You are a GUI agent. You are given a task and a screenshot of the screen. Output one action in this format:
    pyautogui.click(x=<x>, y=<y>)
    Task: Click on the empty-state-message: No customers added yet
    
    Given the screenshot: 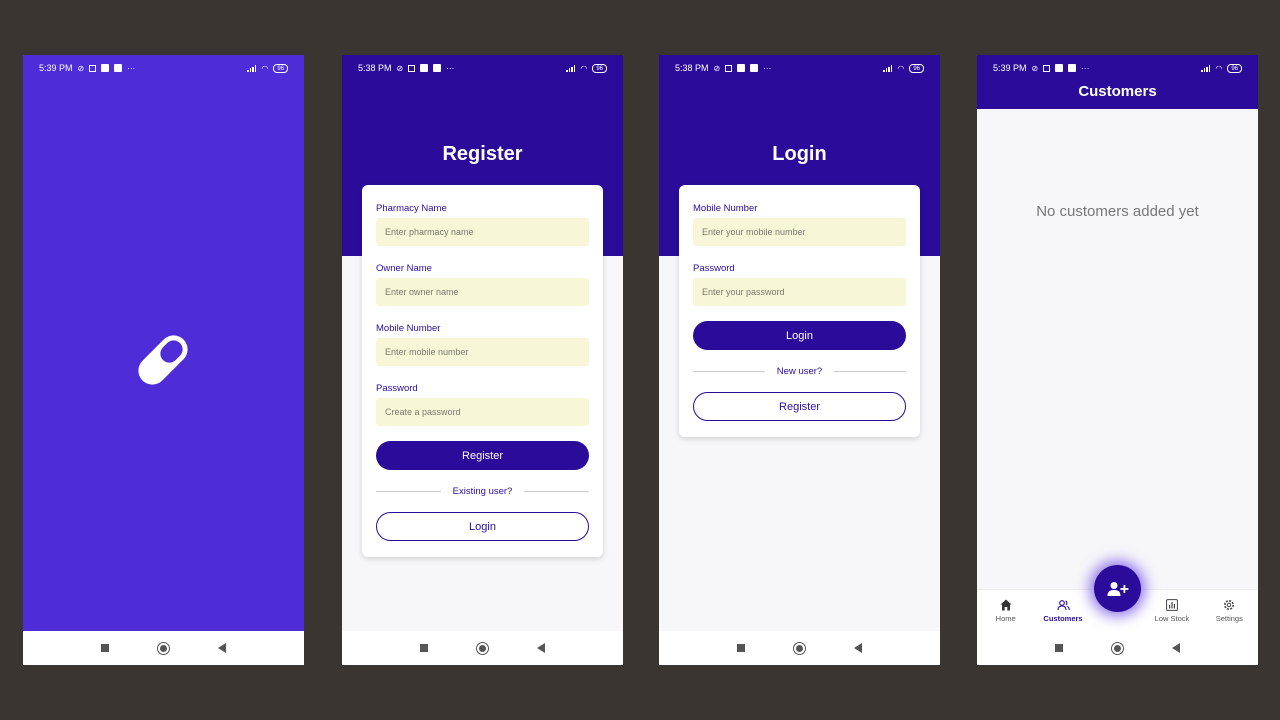 What is the action you would take?
    pyautogui.click(x=1117, y=211)
    